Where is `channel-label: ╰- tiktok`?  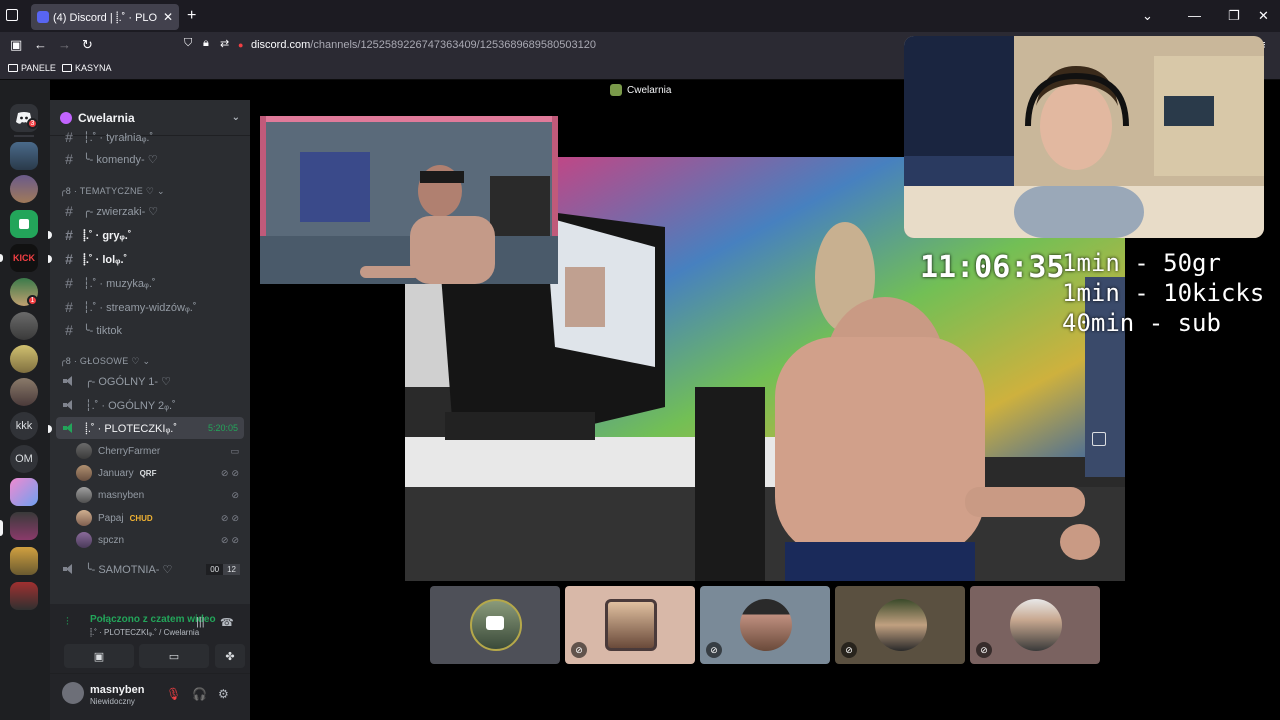 channel-label: ╰- tiktok is located at coordinates (103, 330).